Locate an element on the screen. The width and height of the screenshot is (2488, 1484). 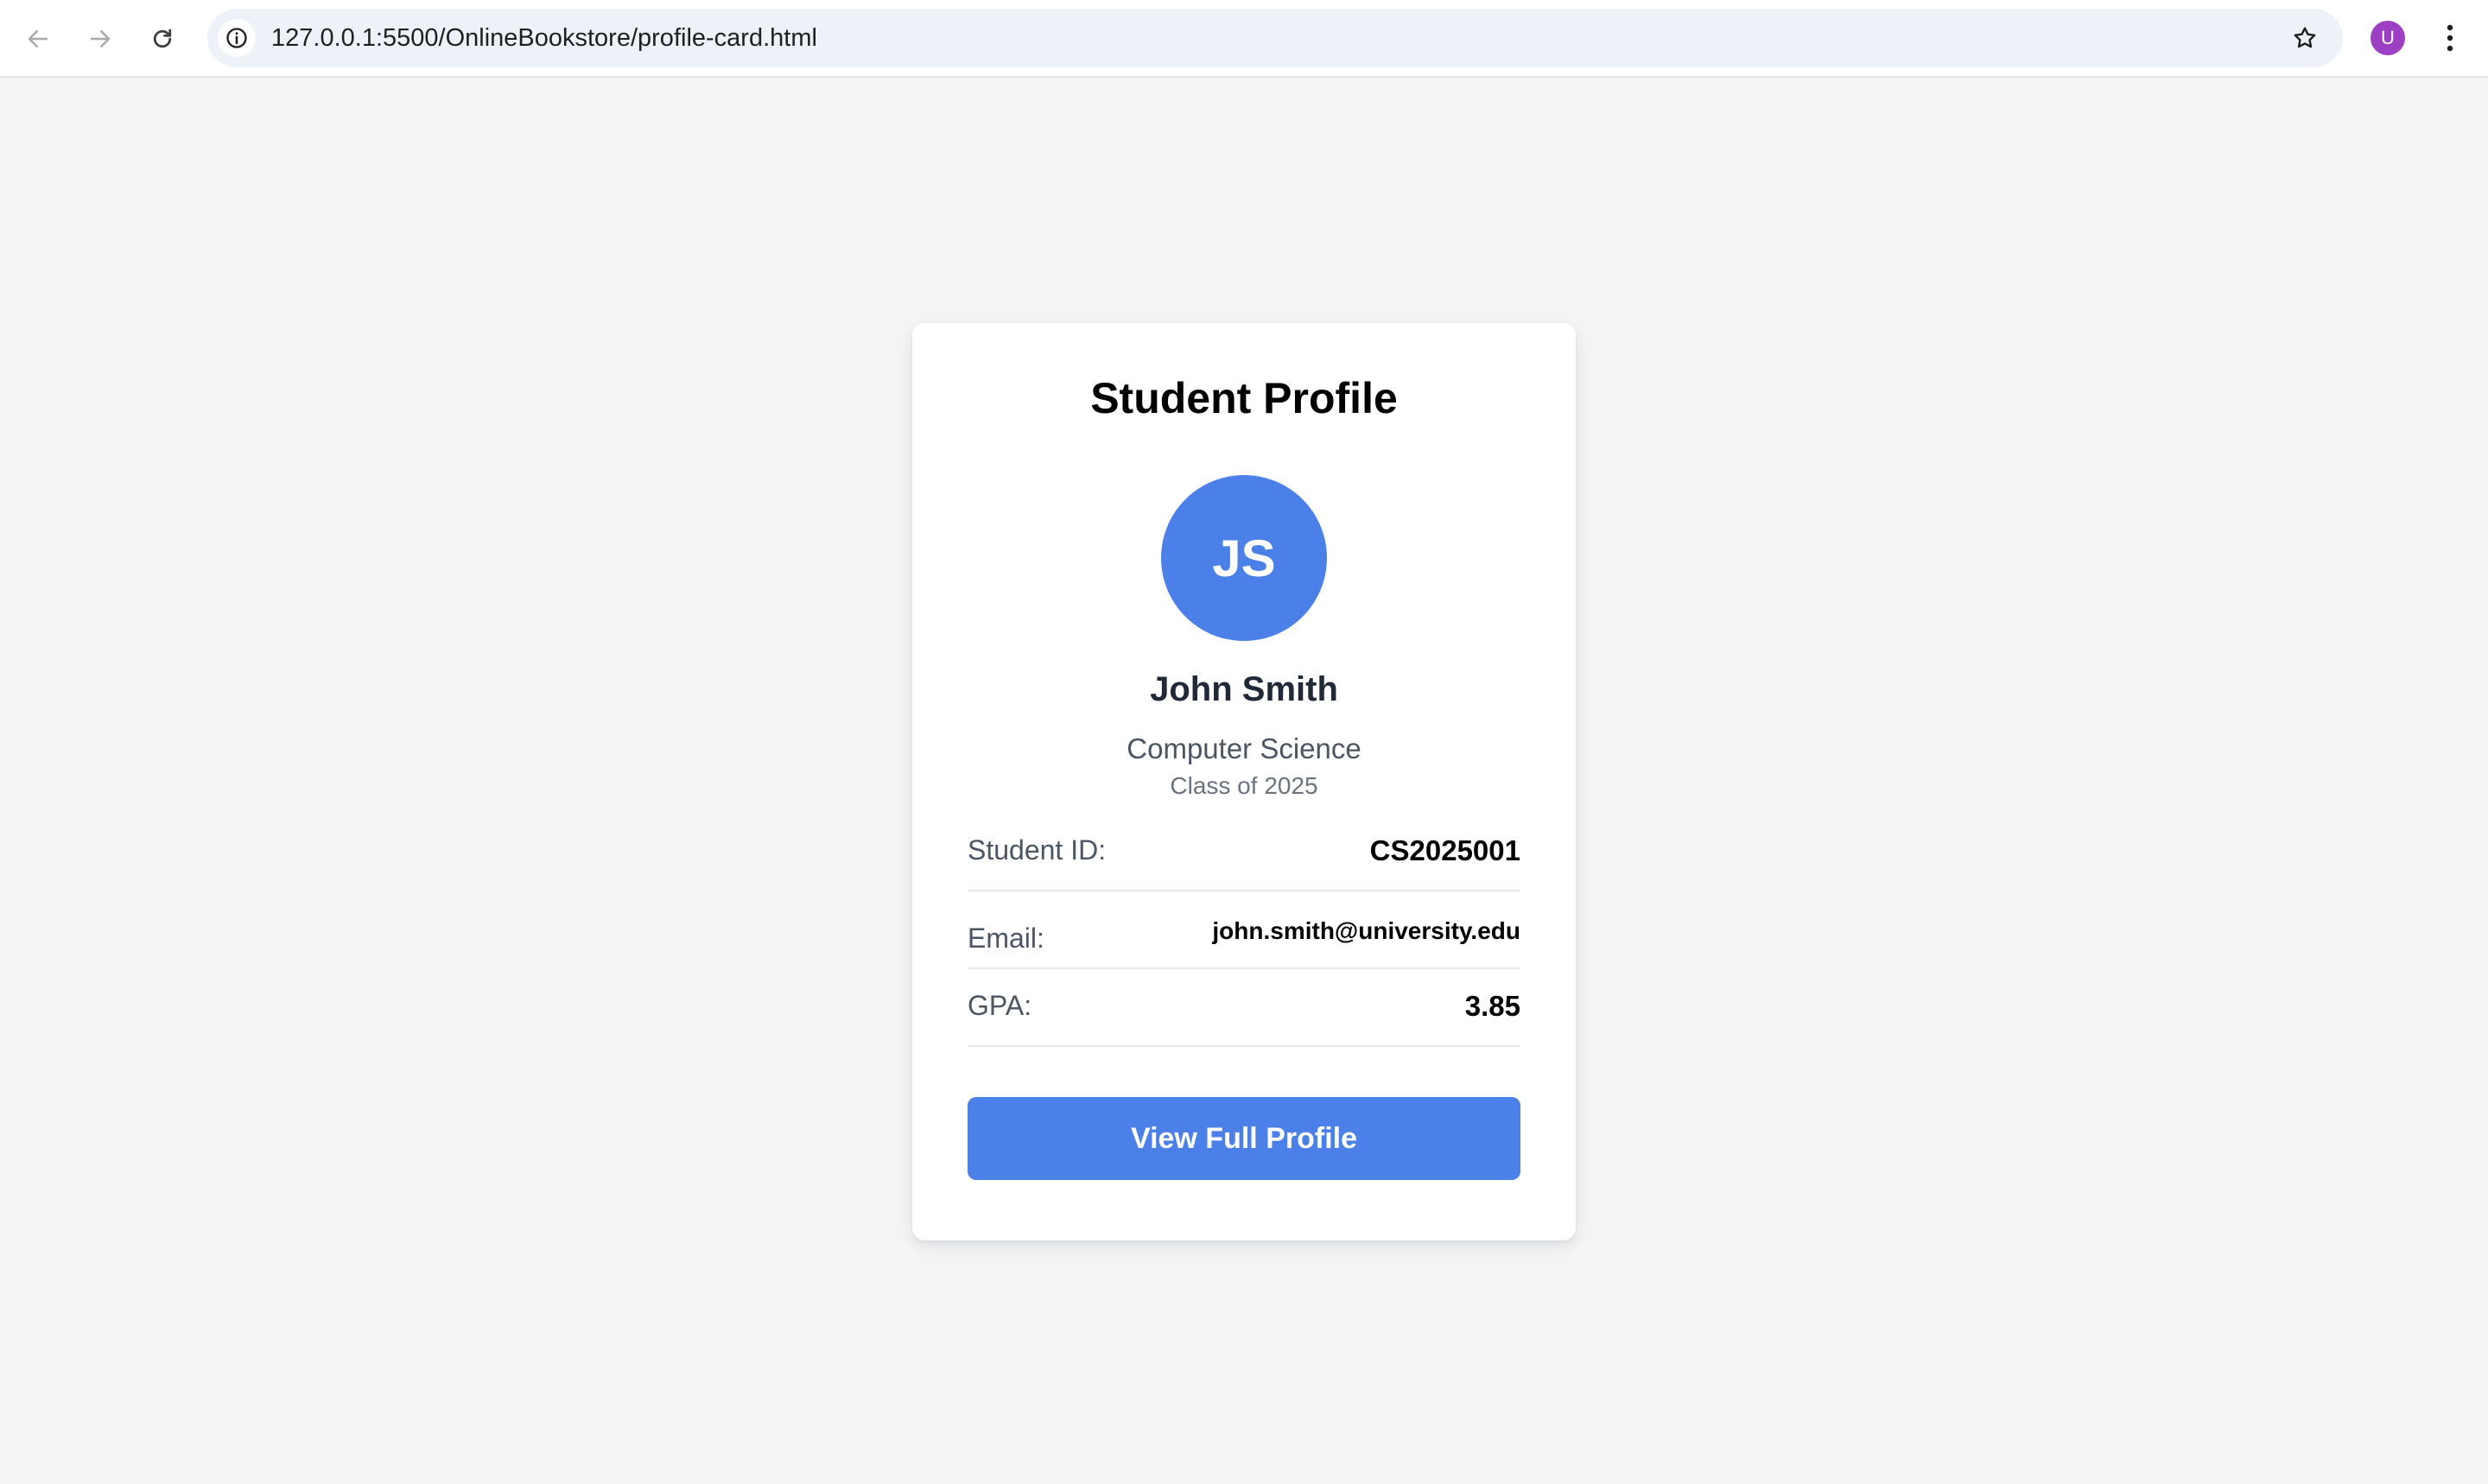
bookmark-button is located at coordinates (2305, 38).